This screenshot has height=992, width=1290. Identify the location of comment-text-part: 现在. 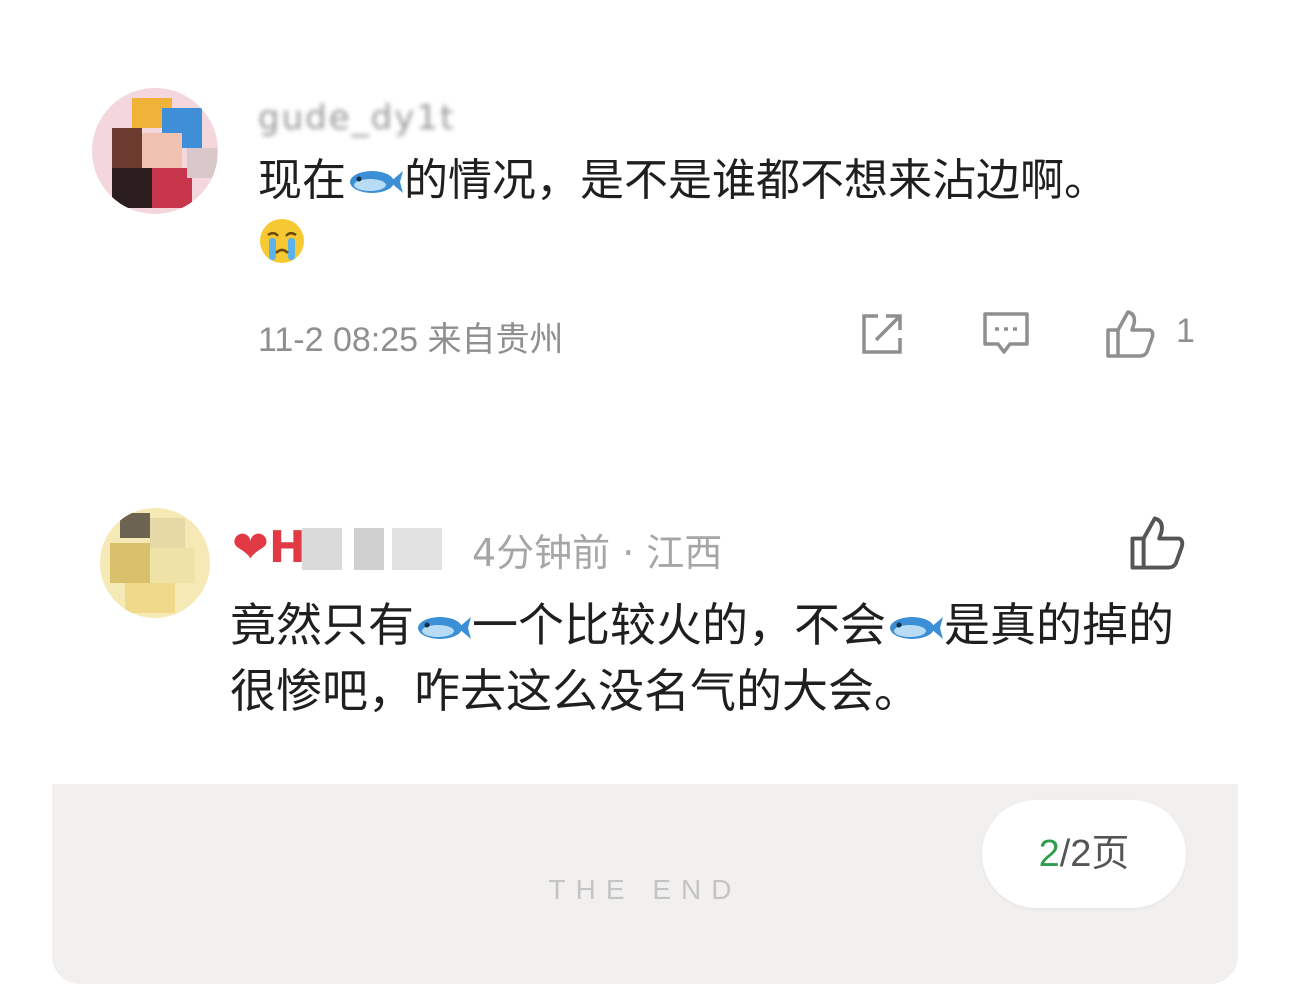
(302, 180).